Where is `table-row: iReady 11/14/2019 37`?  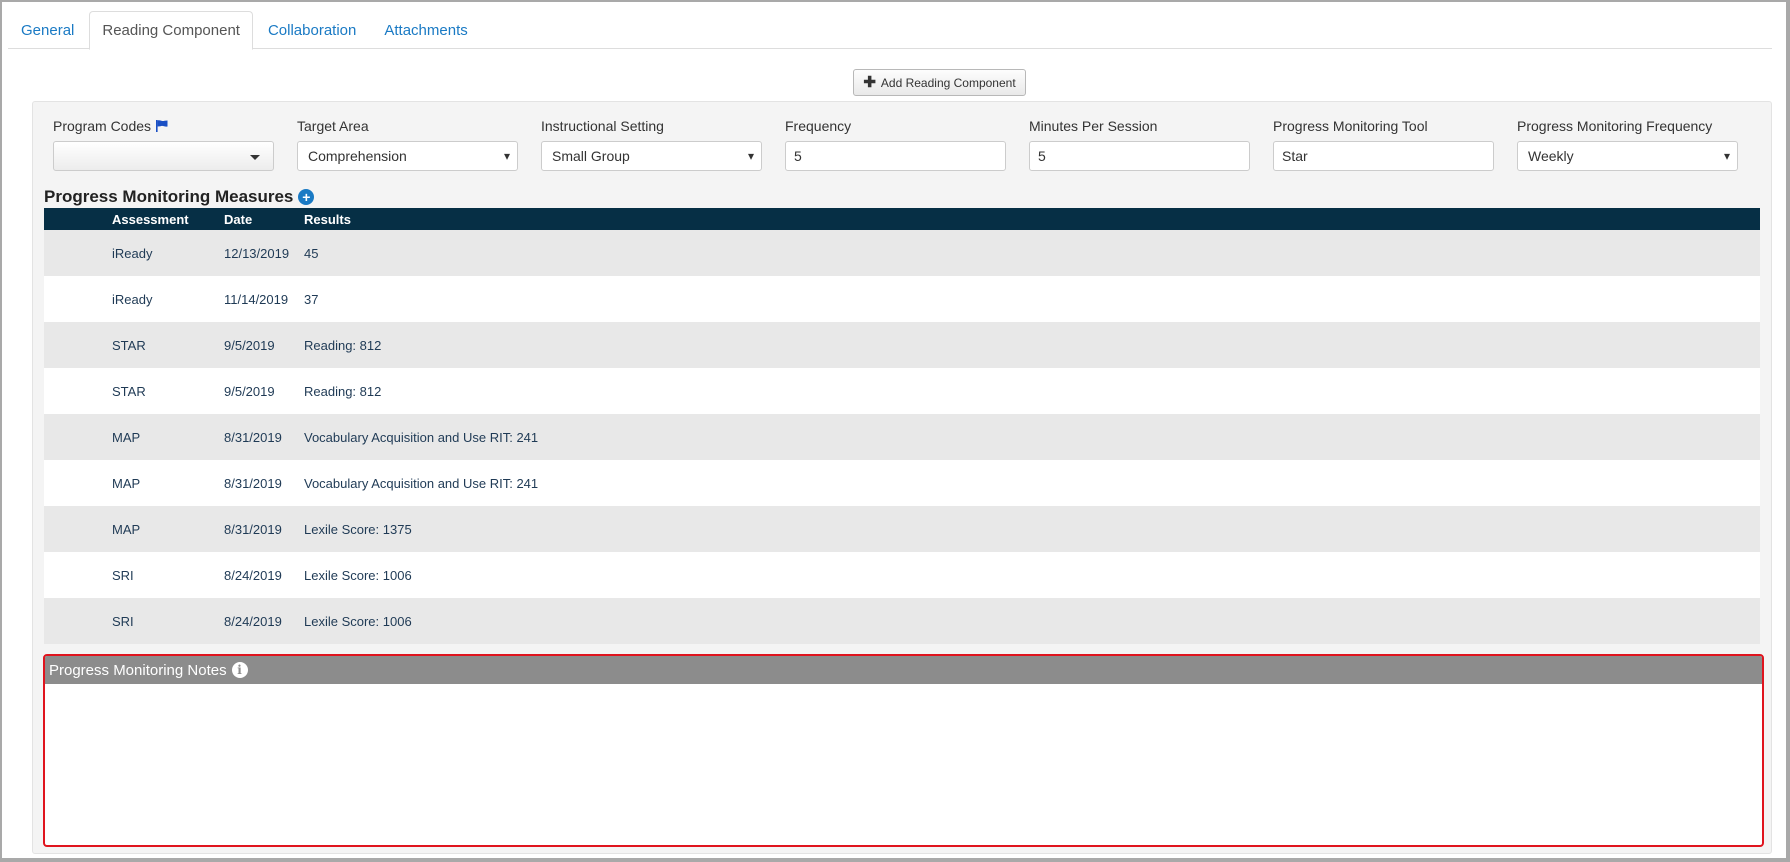 table-row: iReady 11/14/2019 37 is located at coordinates (902, 299).